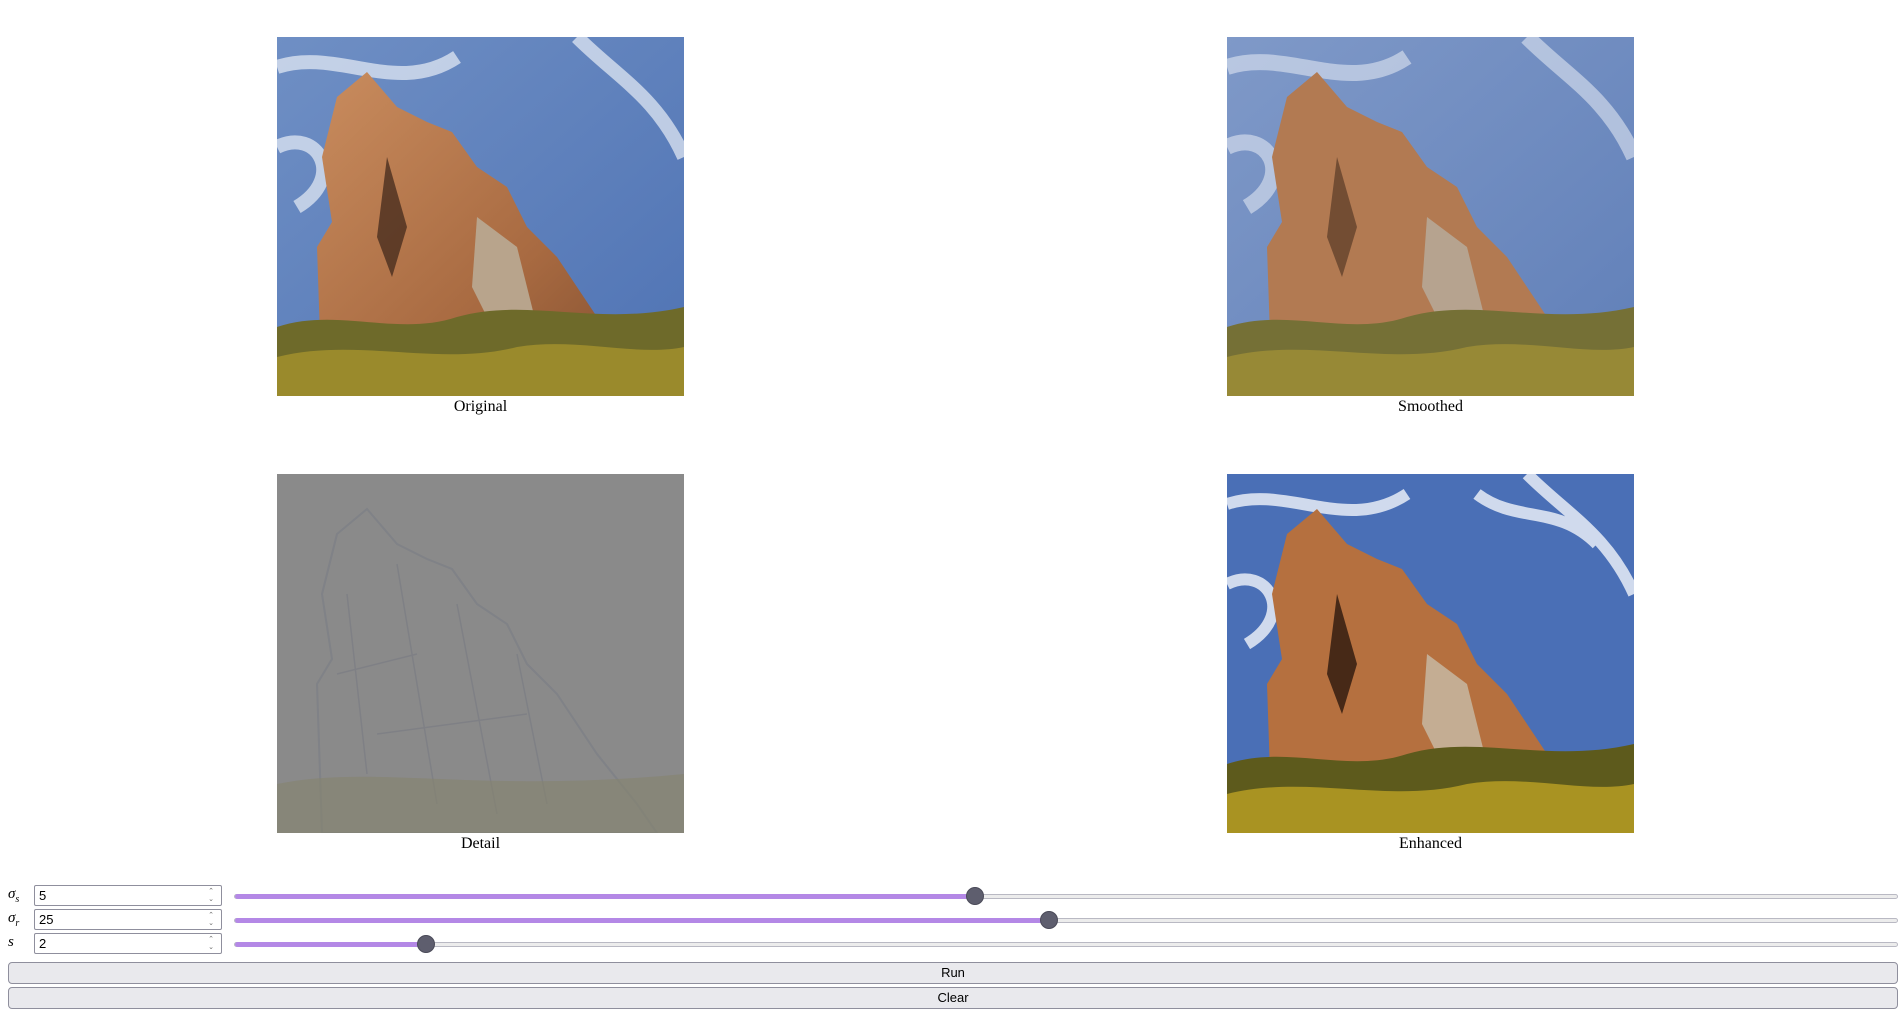 The image size is (1904, 1016). I want to click on sigma-s-slider-fill, so click(605, 896).